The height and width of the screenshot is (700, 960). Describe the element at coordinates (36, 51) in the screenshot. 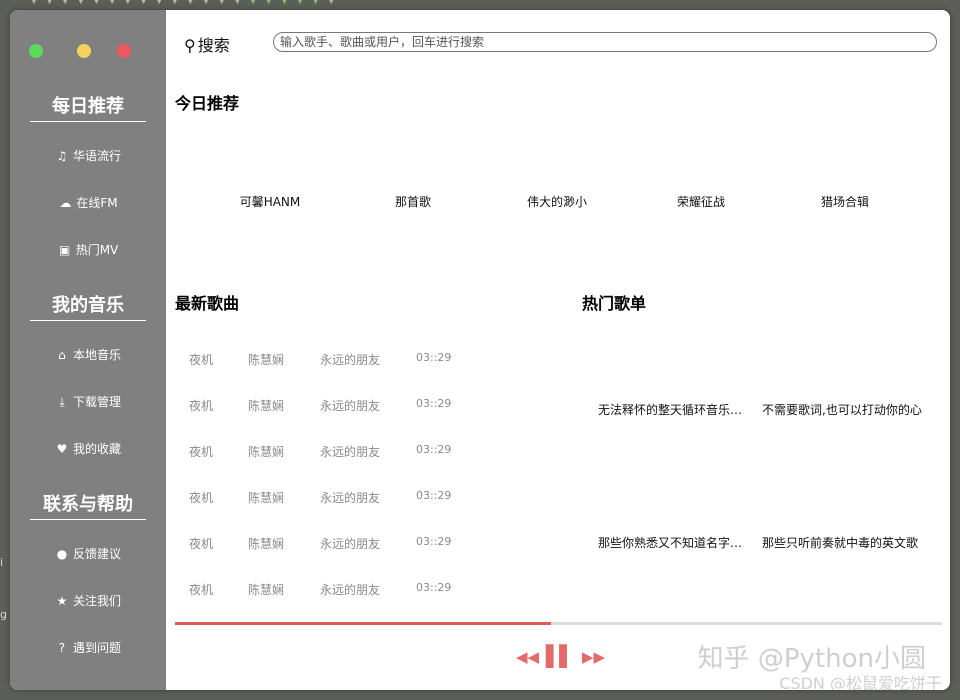

I see `window-close-dot` at that location.